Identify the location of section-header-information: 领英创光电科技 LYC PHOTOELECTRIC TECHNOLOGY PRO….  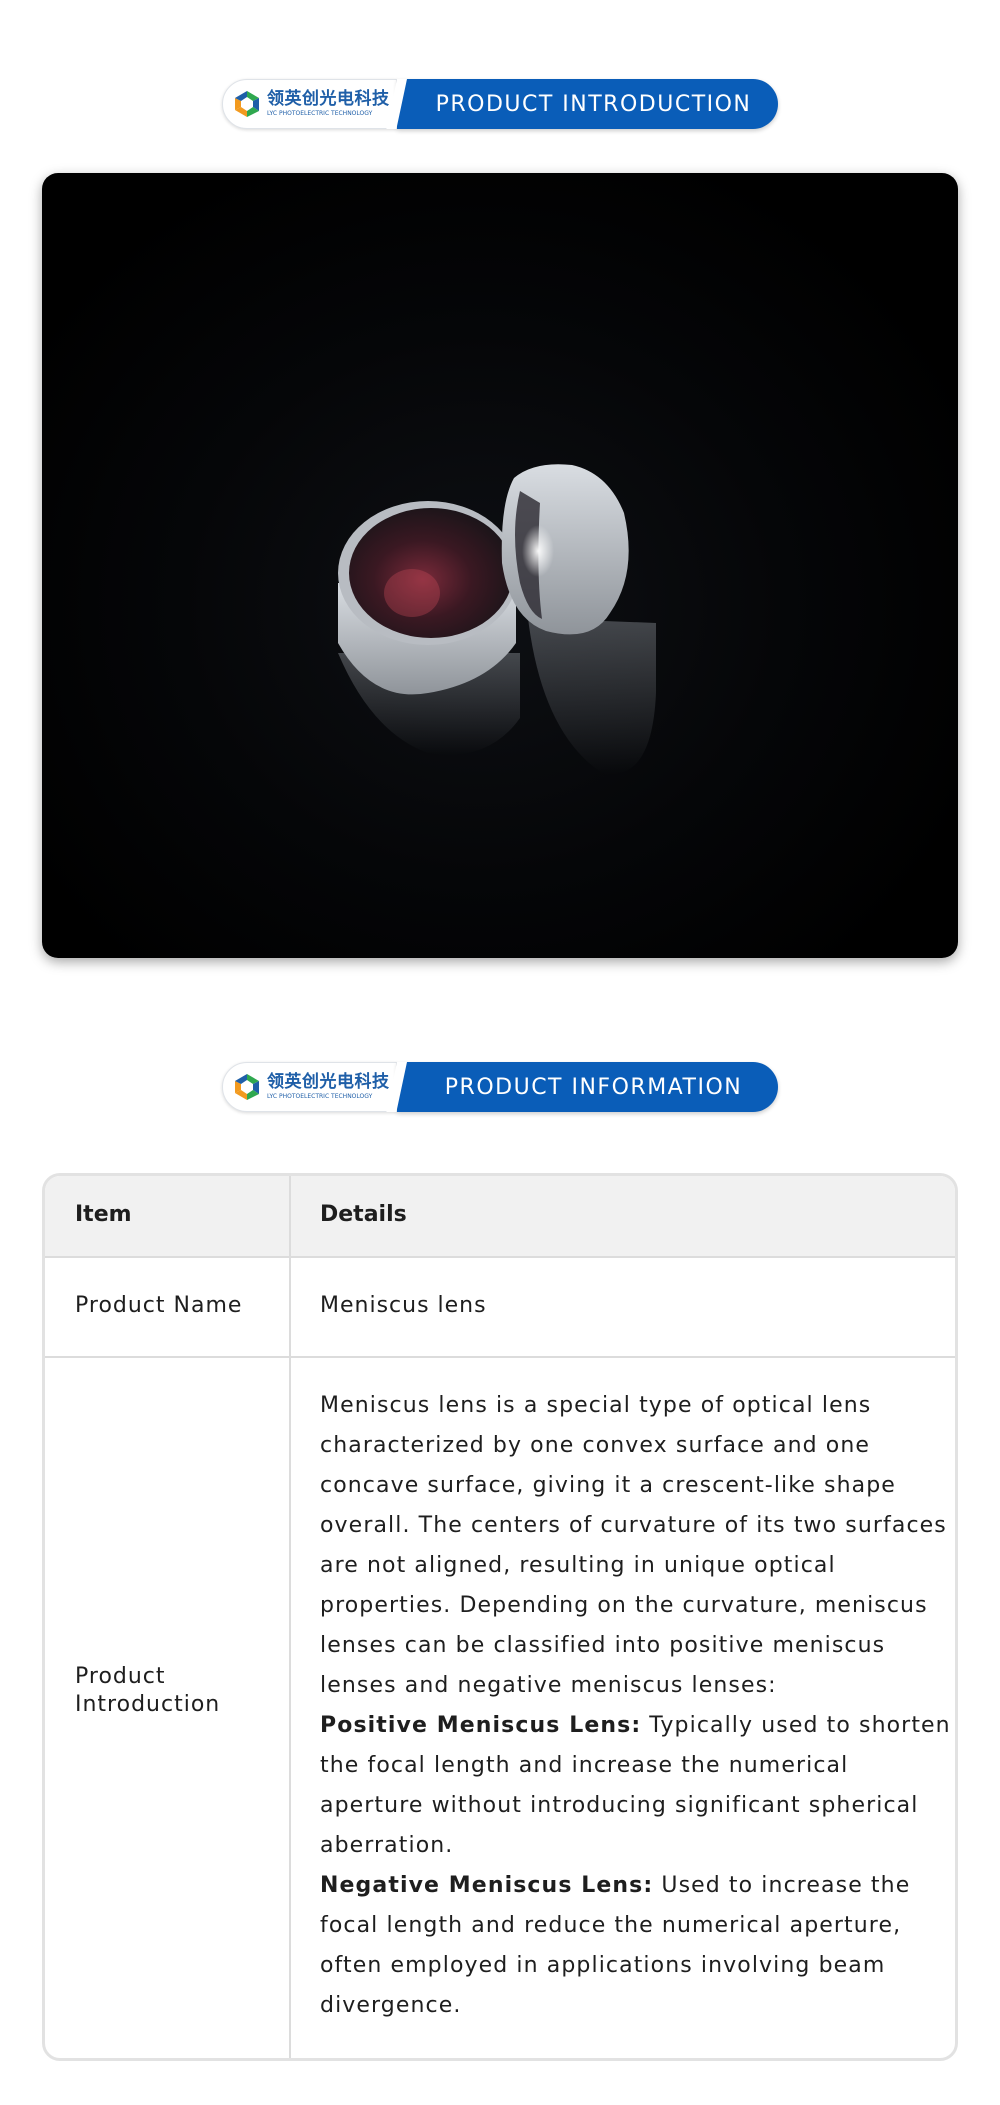
(500, 1087).